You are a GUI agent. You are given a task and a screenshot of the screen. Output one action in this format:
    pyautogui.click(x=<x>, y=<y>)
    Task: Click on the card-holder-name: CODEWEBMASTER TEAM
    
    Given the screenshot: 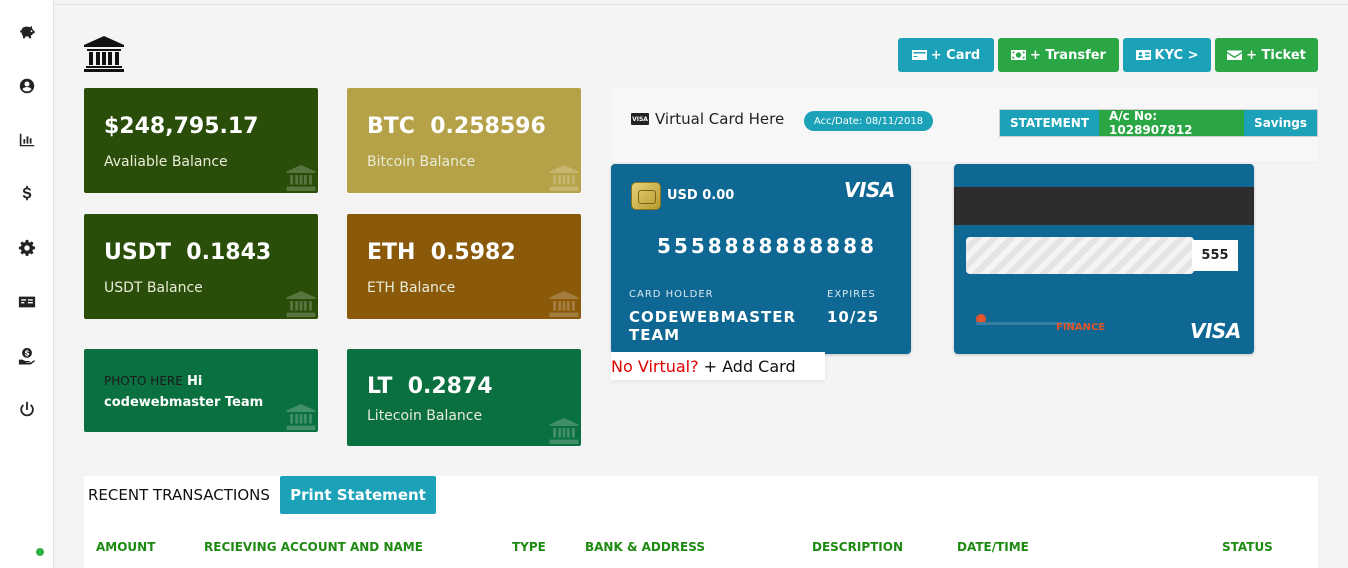 What is the action you would take?
    pyautogui.click(x=713, y=326)
    